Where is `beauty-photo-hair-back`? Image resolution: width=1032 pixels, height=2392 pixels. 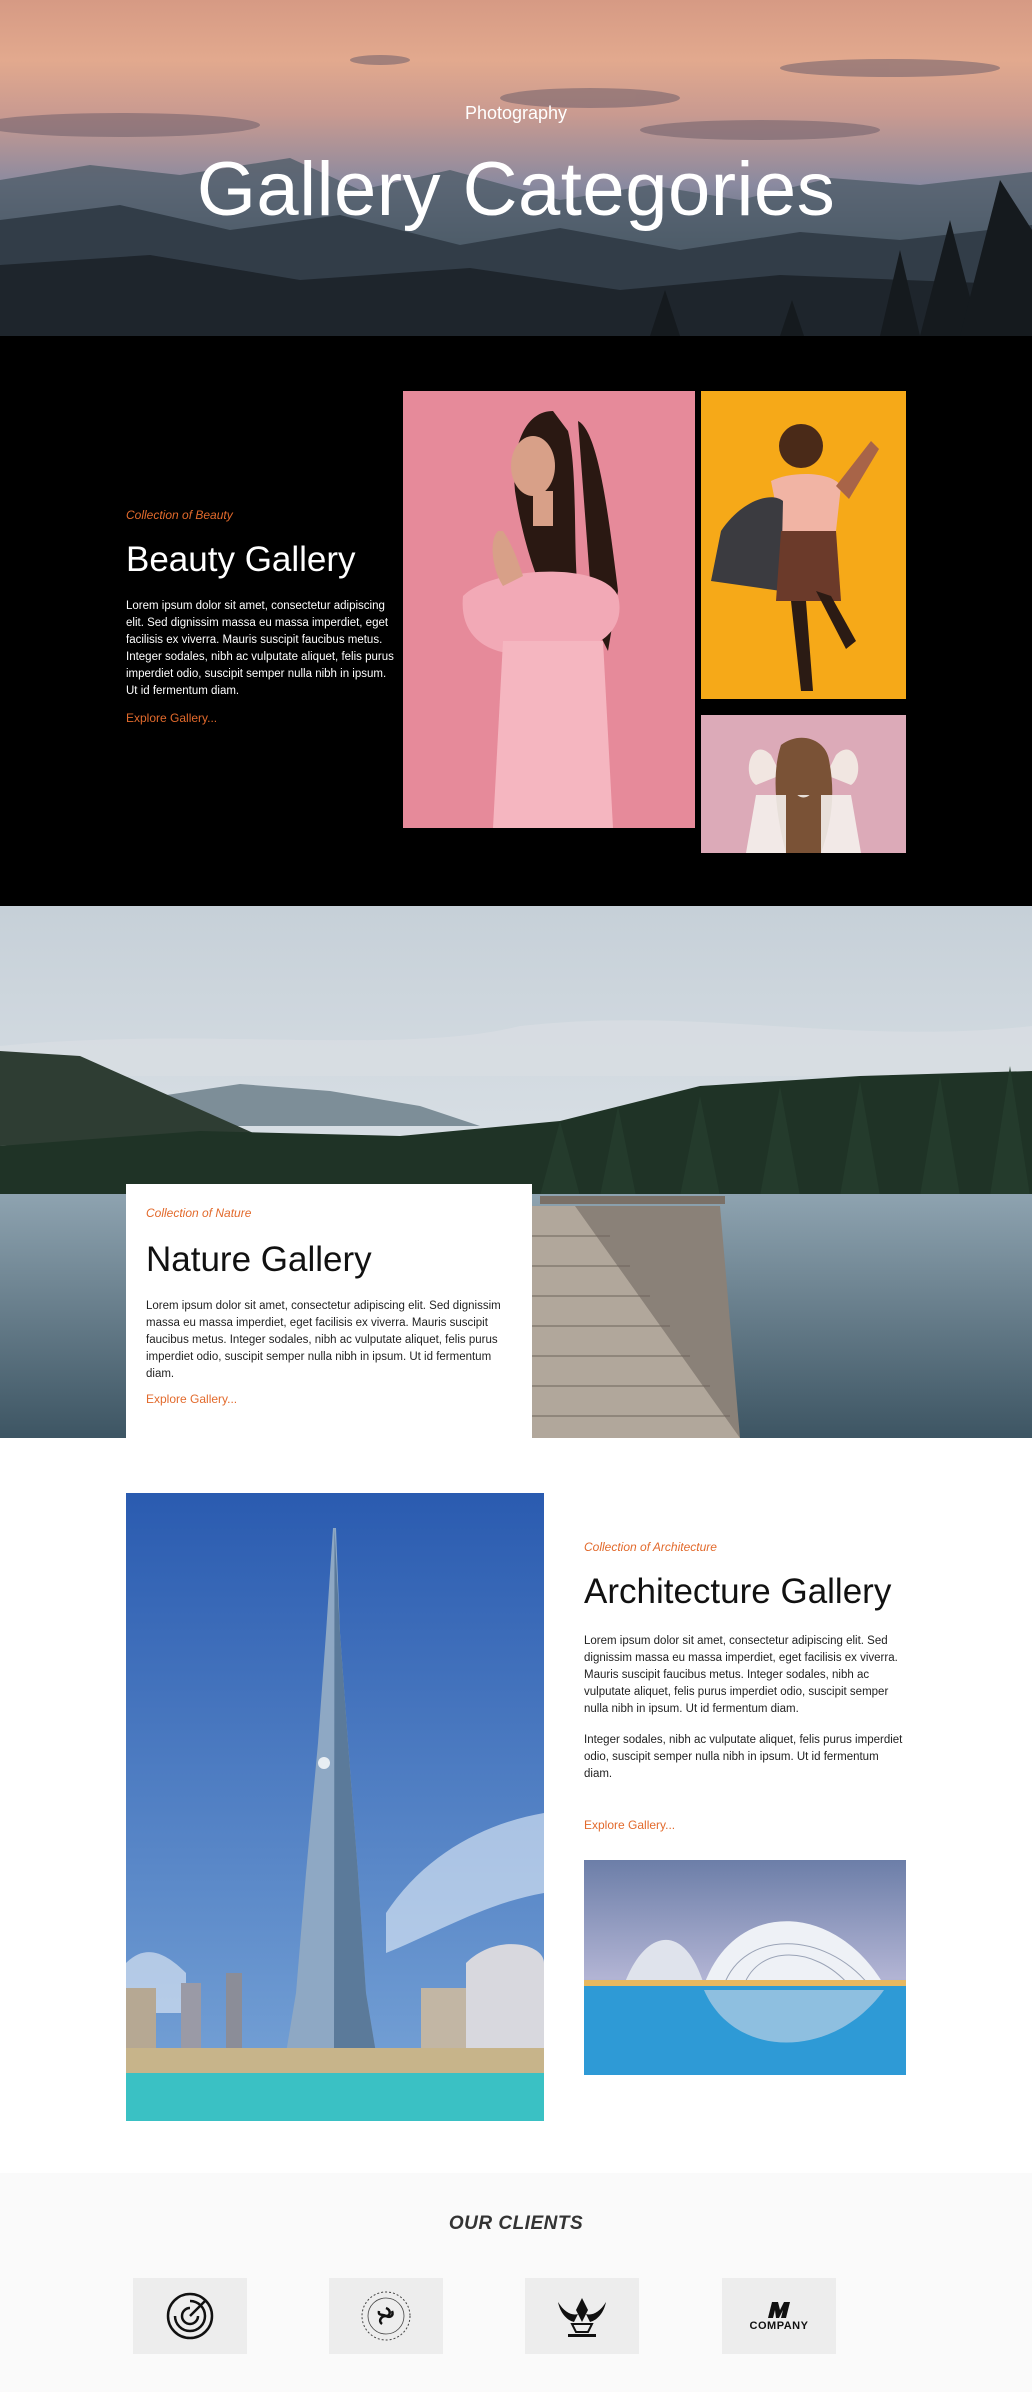
beauty-photo-hair-back is located at coordinates (803, 784).